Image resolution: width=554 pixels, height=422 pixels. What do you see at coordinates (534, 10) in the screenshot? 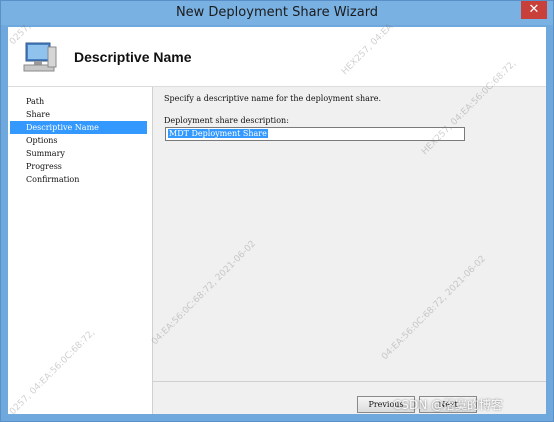
I see `close-button: ✕` at bounding box center [534, 10].